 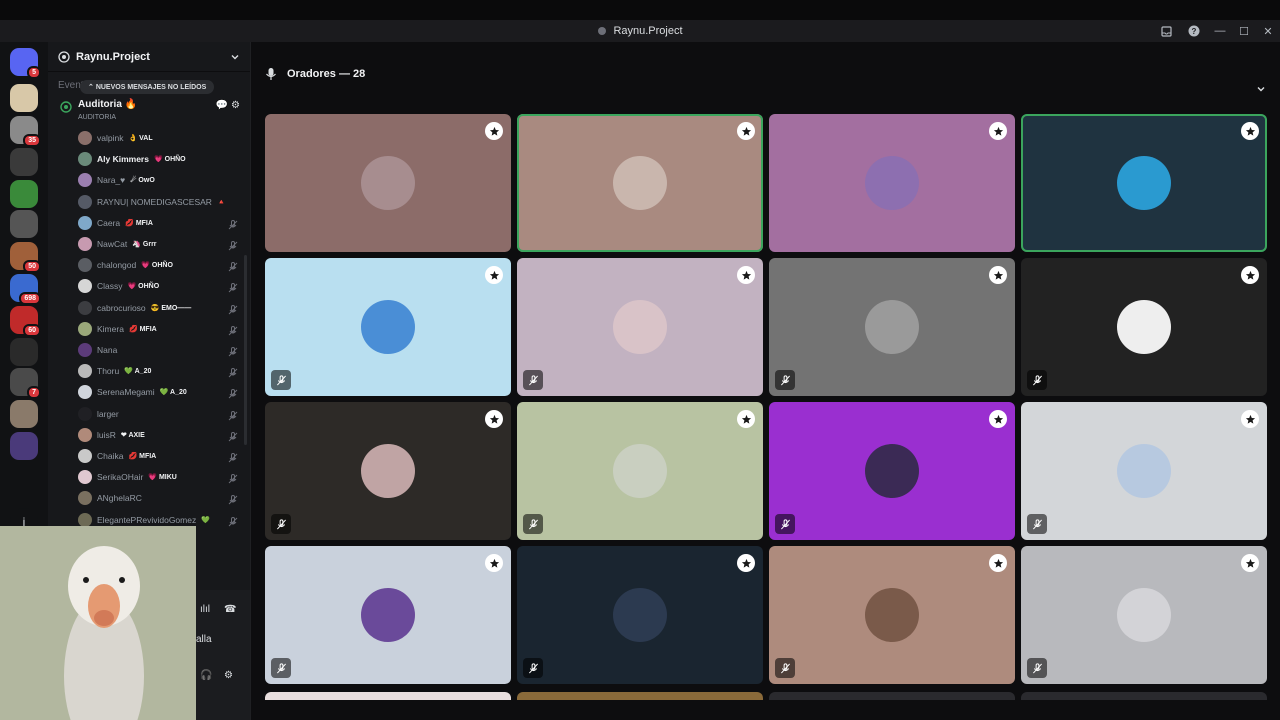 I want to click on gear-icon: ⚙, so click(x=235, y=105).